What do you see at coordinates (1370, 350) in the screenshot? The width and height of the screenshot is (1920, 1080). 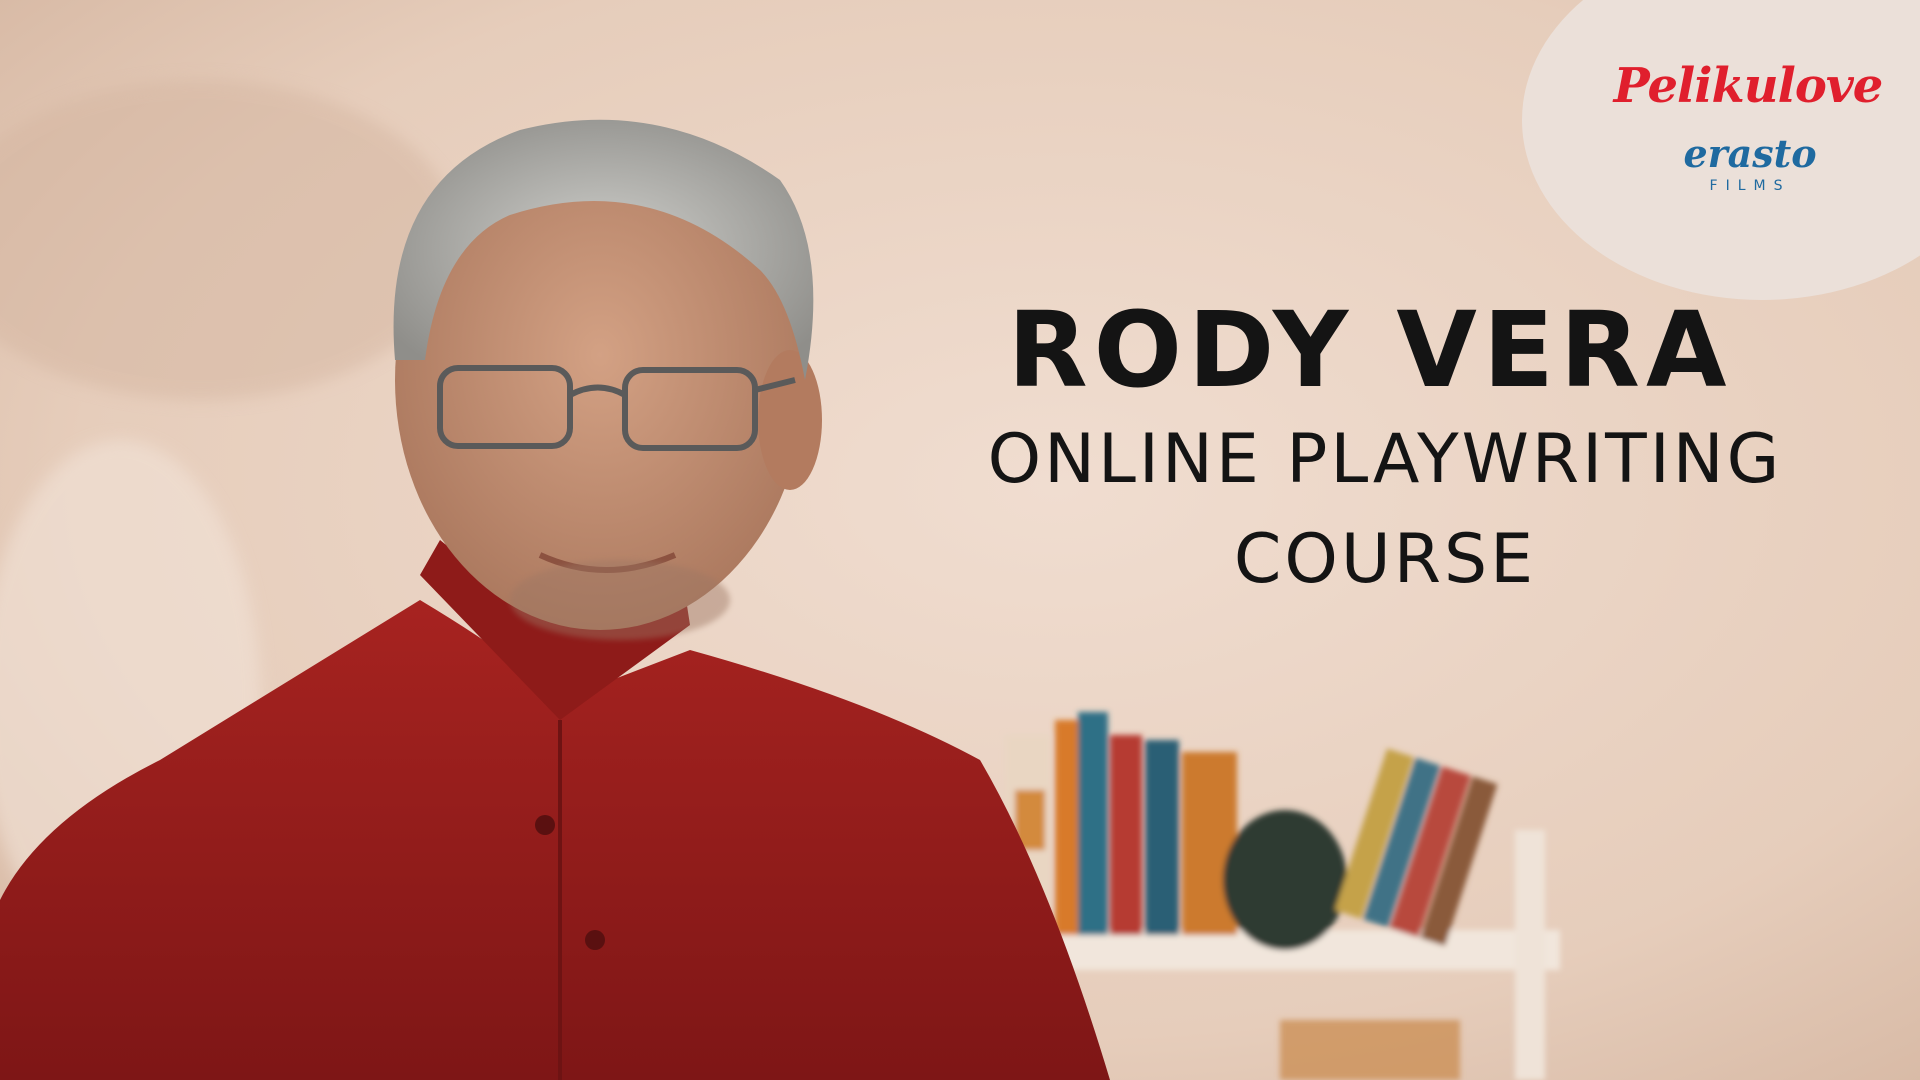 I see `instructor-name: RODY VERA` at bounding box center [1370, 350].